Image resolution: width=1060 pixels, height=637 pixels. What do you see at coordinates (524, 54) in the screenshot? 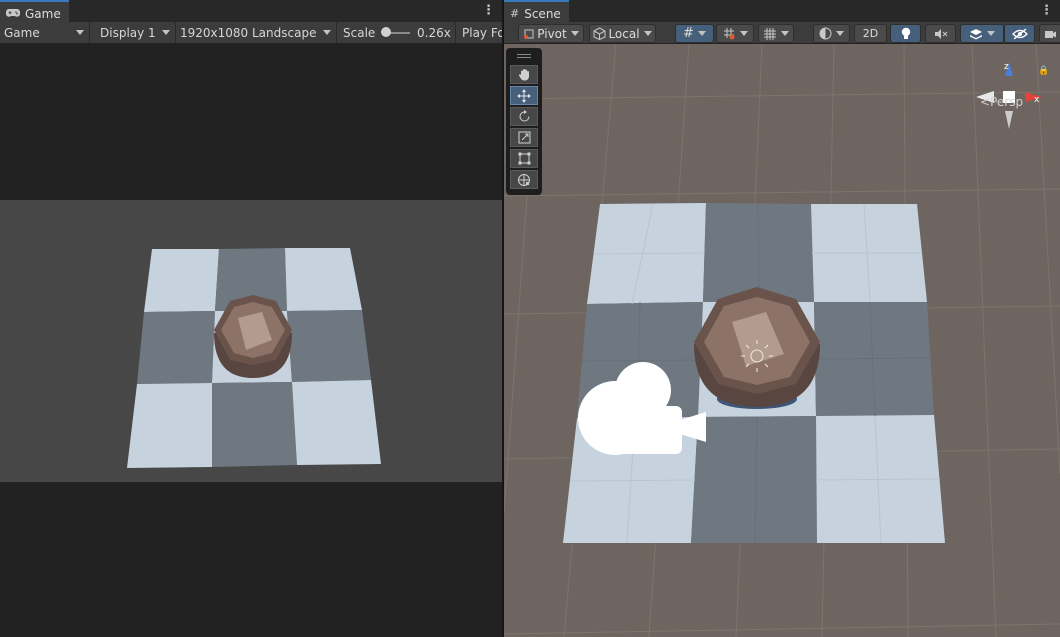
I see `drag-handle-icon` at bounding box center [524, 54].